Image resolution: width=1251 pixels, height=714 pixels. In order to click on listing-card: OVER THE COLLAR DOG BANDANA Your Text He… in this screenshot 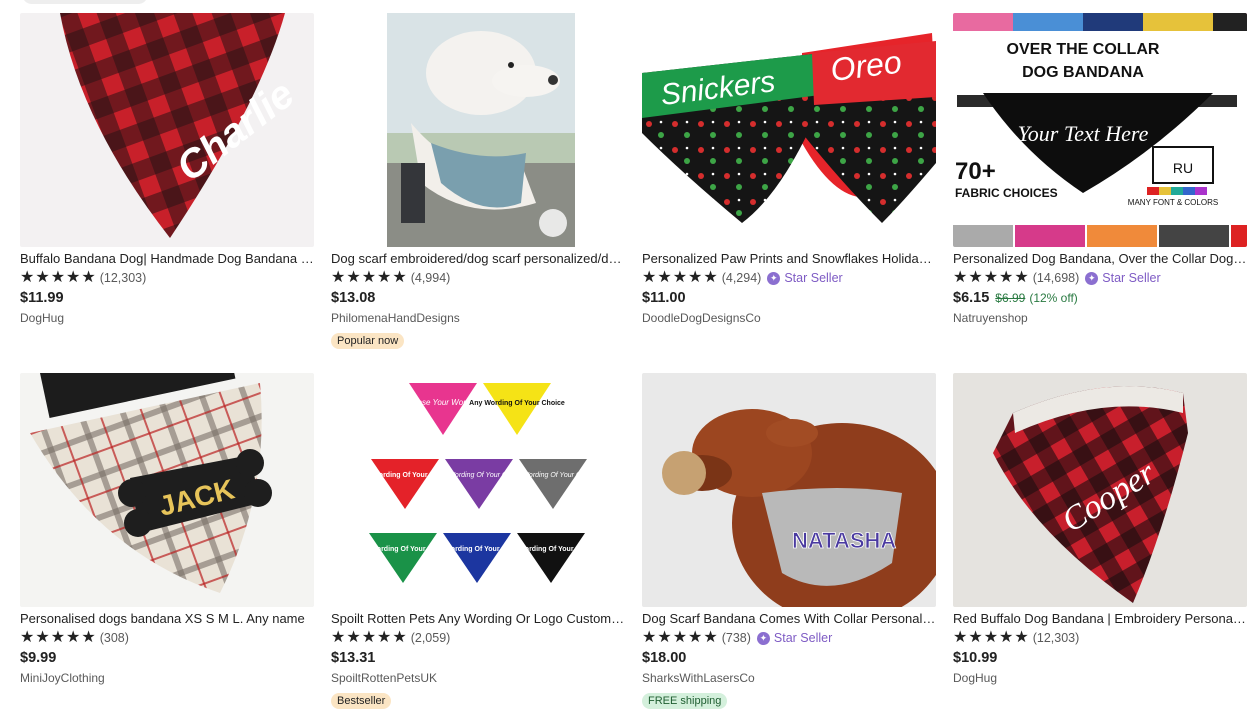, I will do `click(1100, 170)`.